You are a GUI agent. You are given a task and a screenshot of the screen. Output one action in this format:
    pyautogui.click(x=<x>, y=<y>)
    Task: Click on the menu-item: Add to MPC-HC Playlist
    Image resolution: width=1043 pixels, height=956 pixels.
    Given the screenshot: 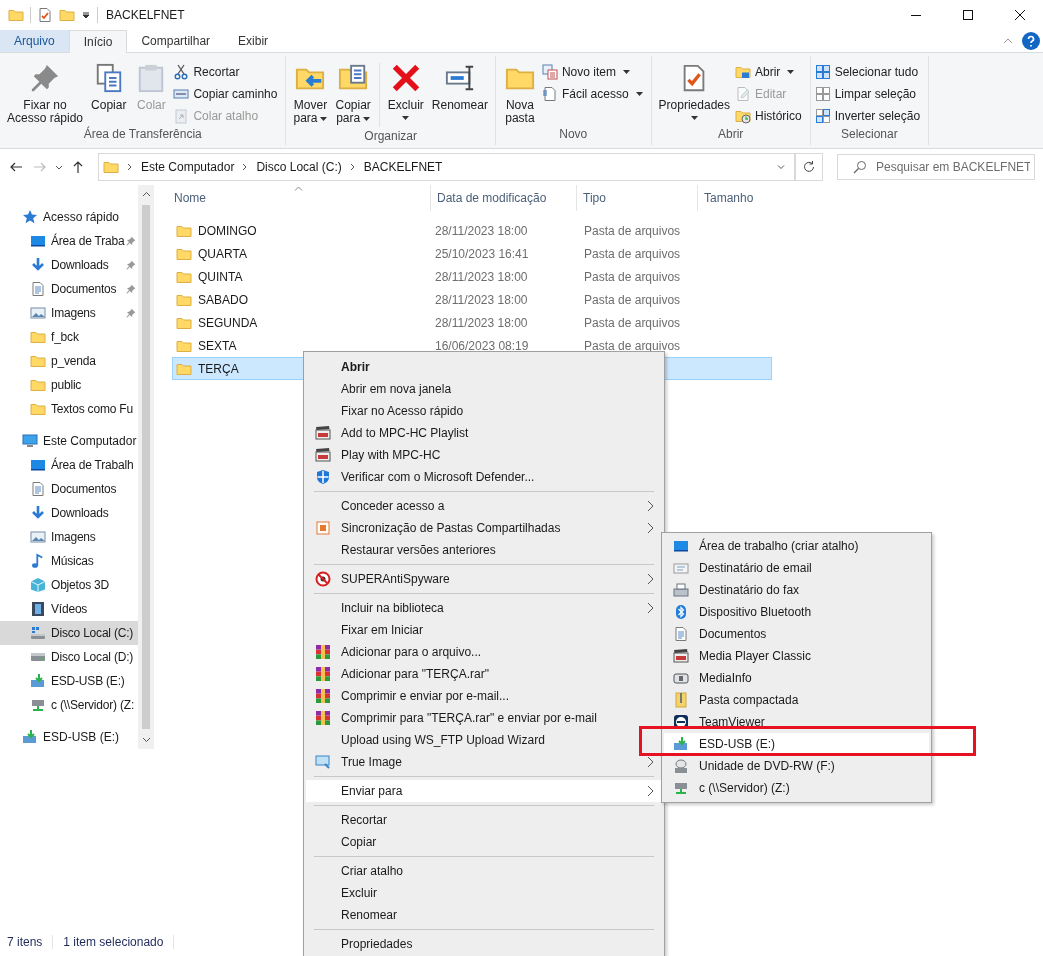 What is the action you would take?
    pyautogui.click(x=484, y=433)
    